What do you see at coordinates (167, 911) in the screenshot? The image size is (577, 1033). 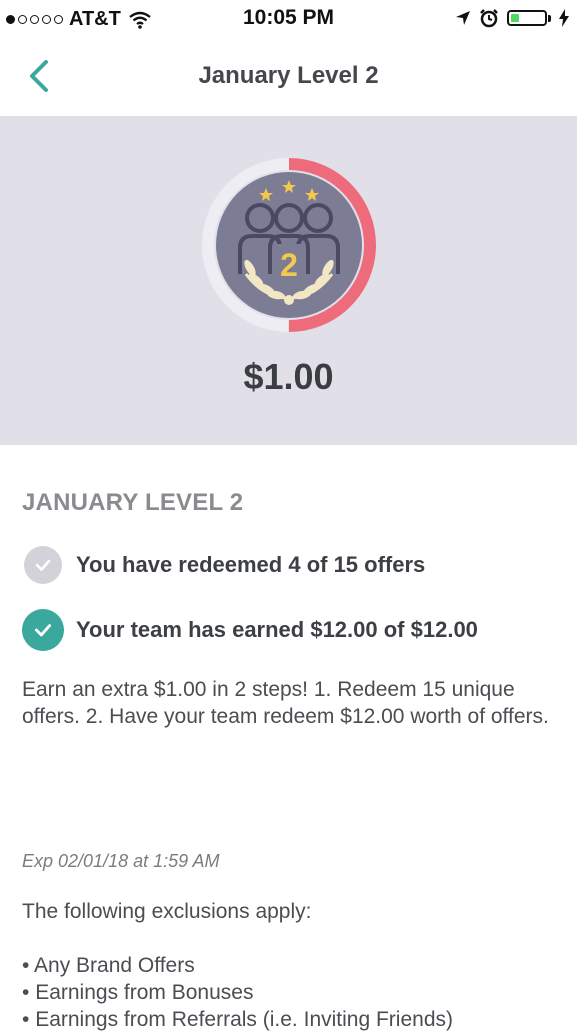 I see `exclusions-title: The following exclusions apply:` at bounding box center [167, 911].